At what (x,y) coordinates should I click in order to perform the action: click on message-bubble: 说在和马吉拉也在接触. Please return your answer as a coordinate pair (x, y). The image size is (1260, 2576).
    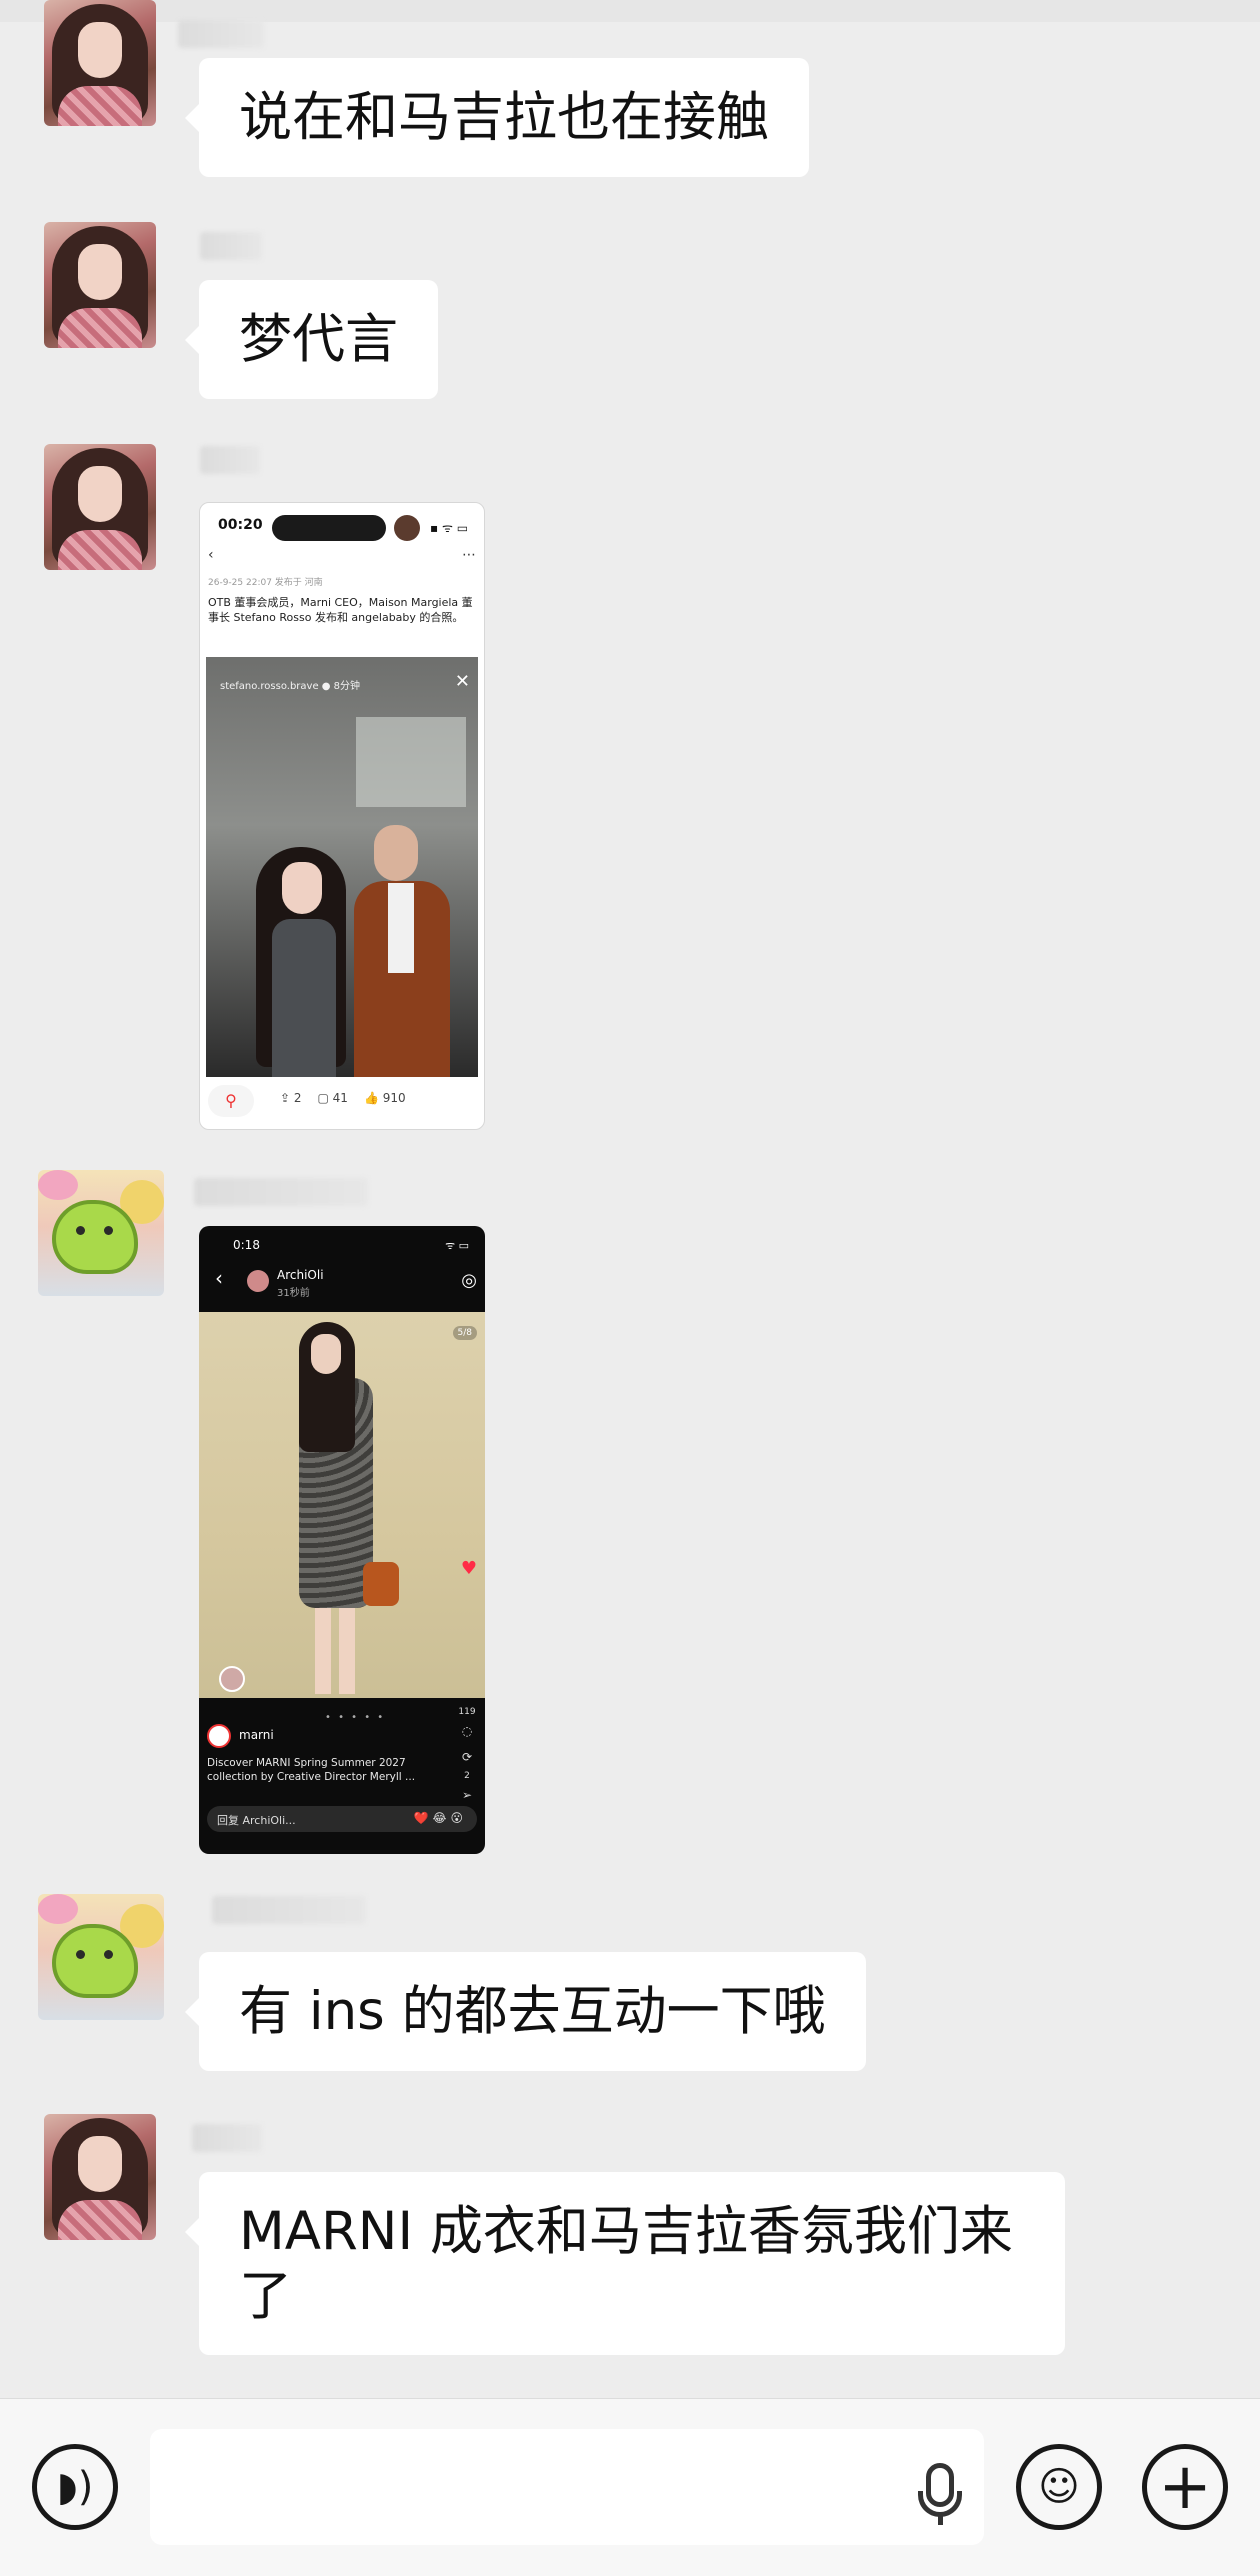
    Looking at the image, I should click on (497, 117).